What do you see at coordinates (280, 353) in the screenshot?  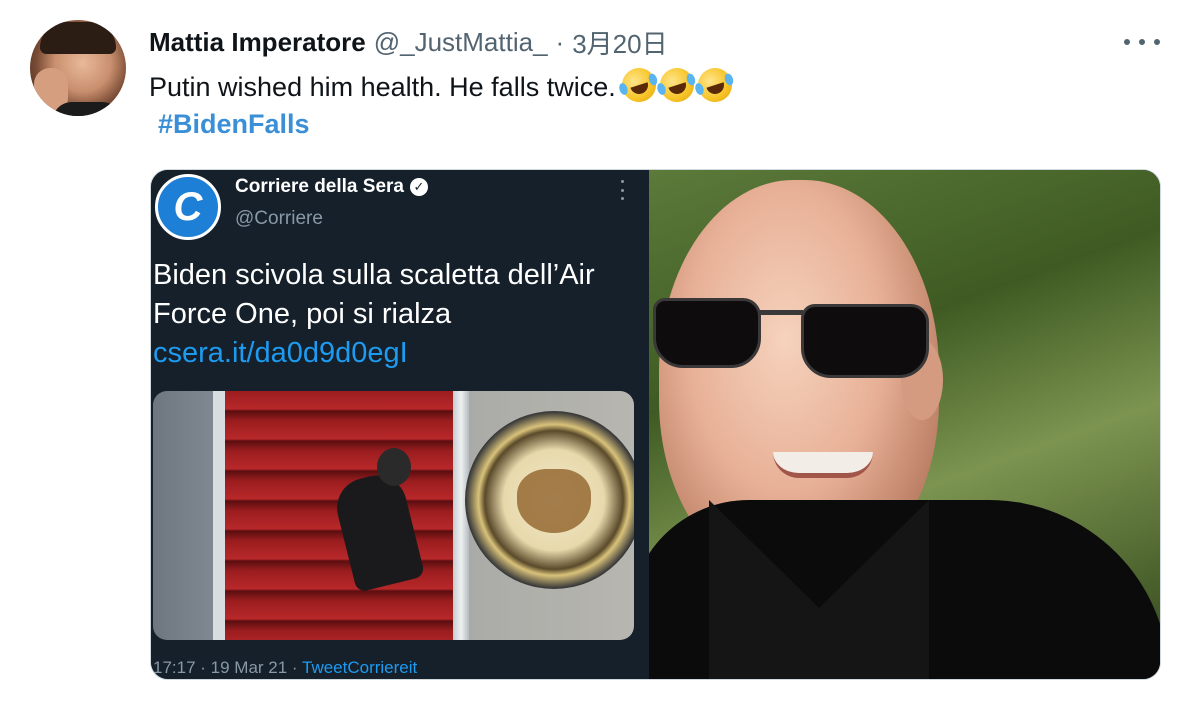 I see `embedded-link: csera.it/da0d9d0egI` at bounding box center [280, 353].